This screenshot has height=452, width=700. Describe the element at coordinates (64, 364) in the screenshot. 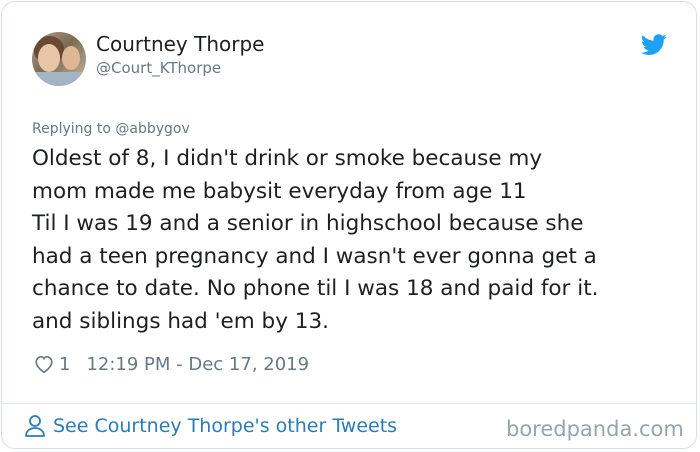

I see `like-count: 1` at that location.